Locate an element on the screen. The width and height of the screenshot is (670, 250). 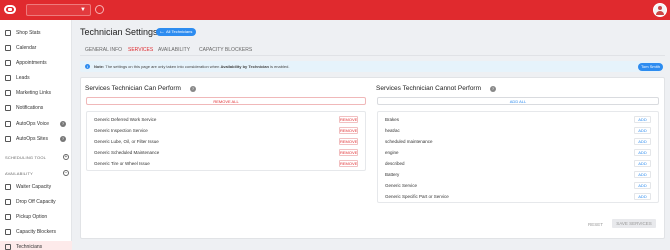
sidebar-item-waiter-capacity: Waiter Capacity is located at coordinates (36, 187).